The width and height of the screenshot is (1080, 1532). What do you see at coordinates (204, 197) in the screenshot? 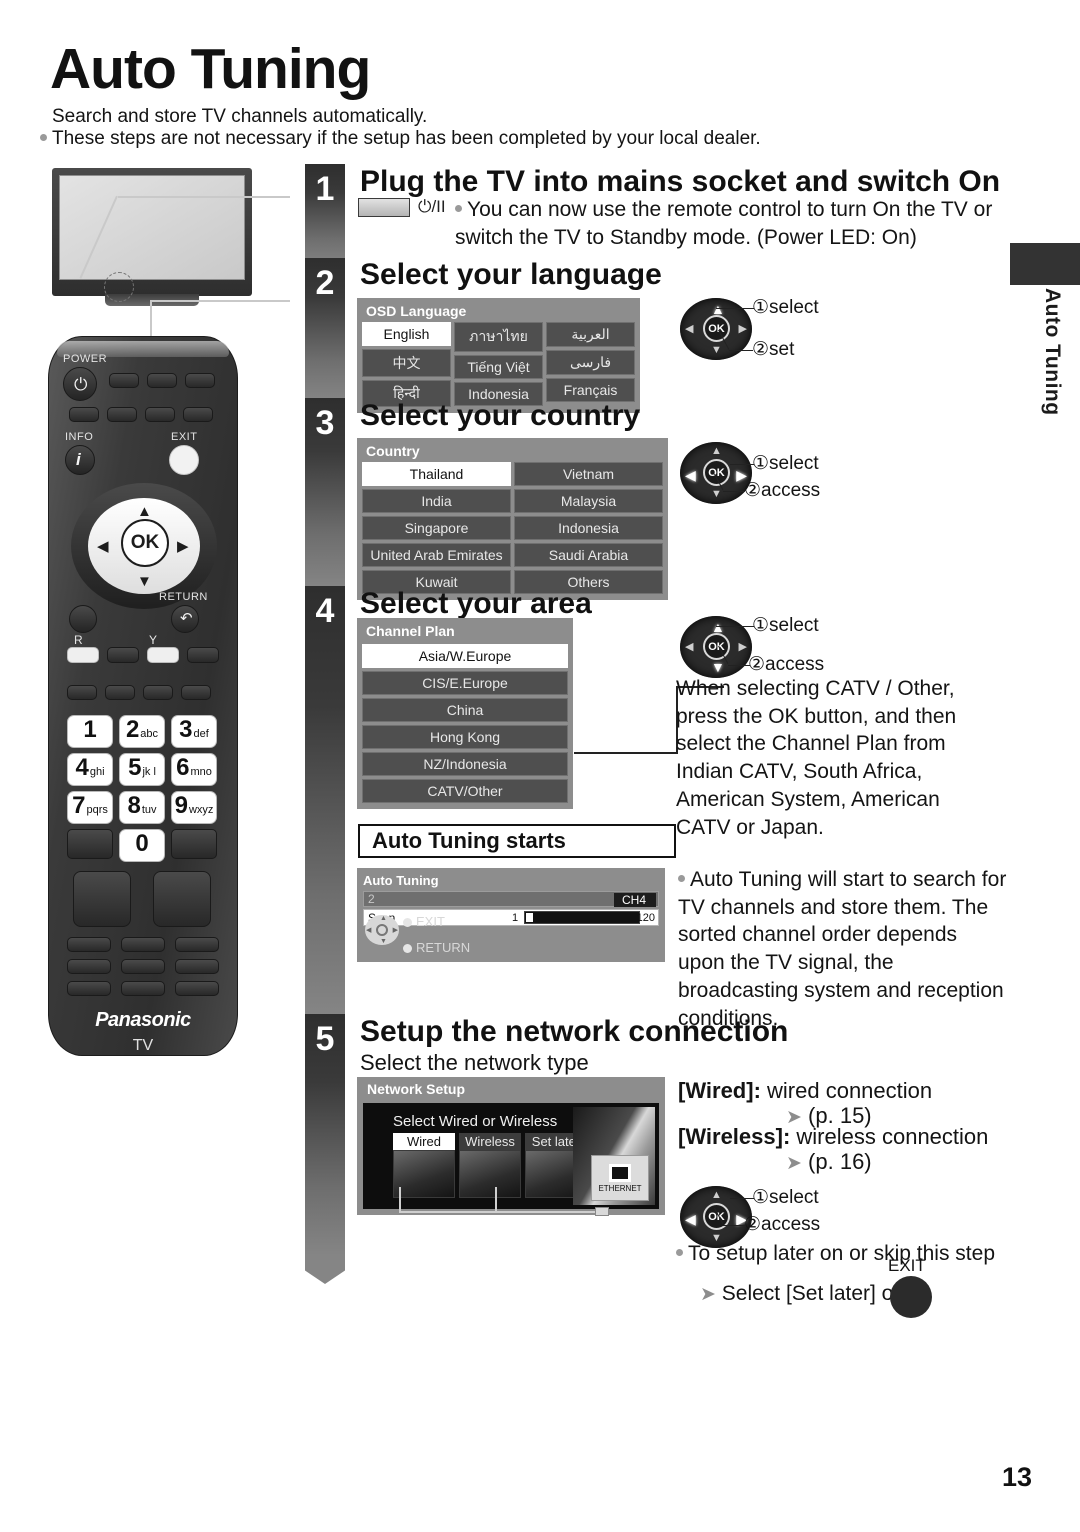
I see `callout-line-tv` at bounding box center [204, 197].